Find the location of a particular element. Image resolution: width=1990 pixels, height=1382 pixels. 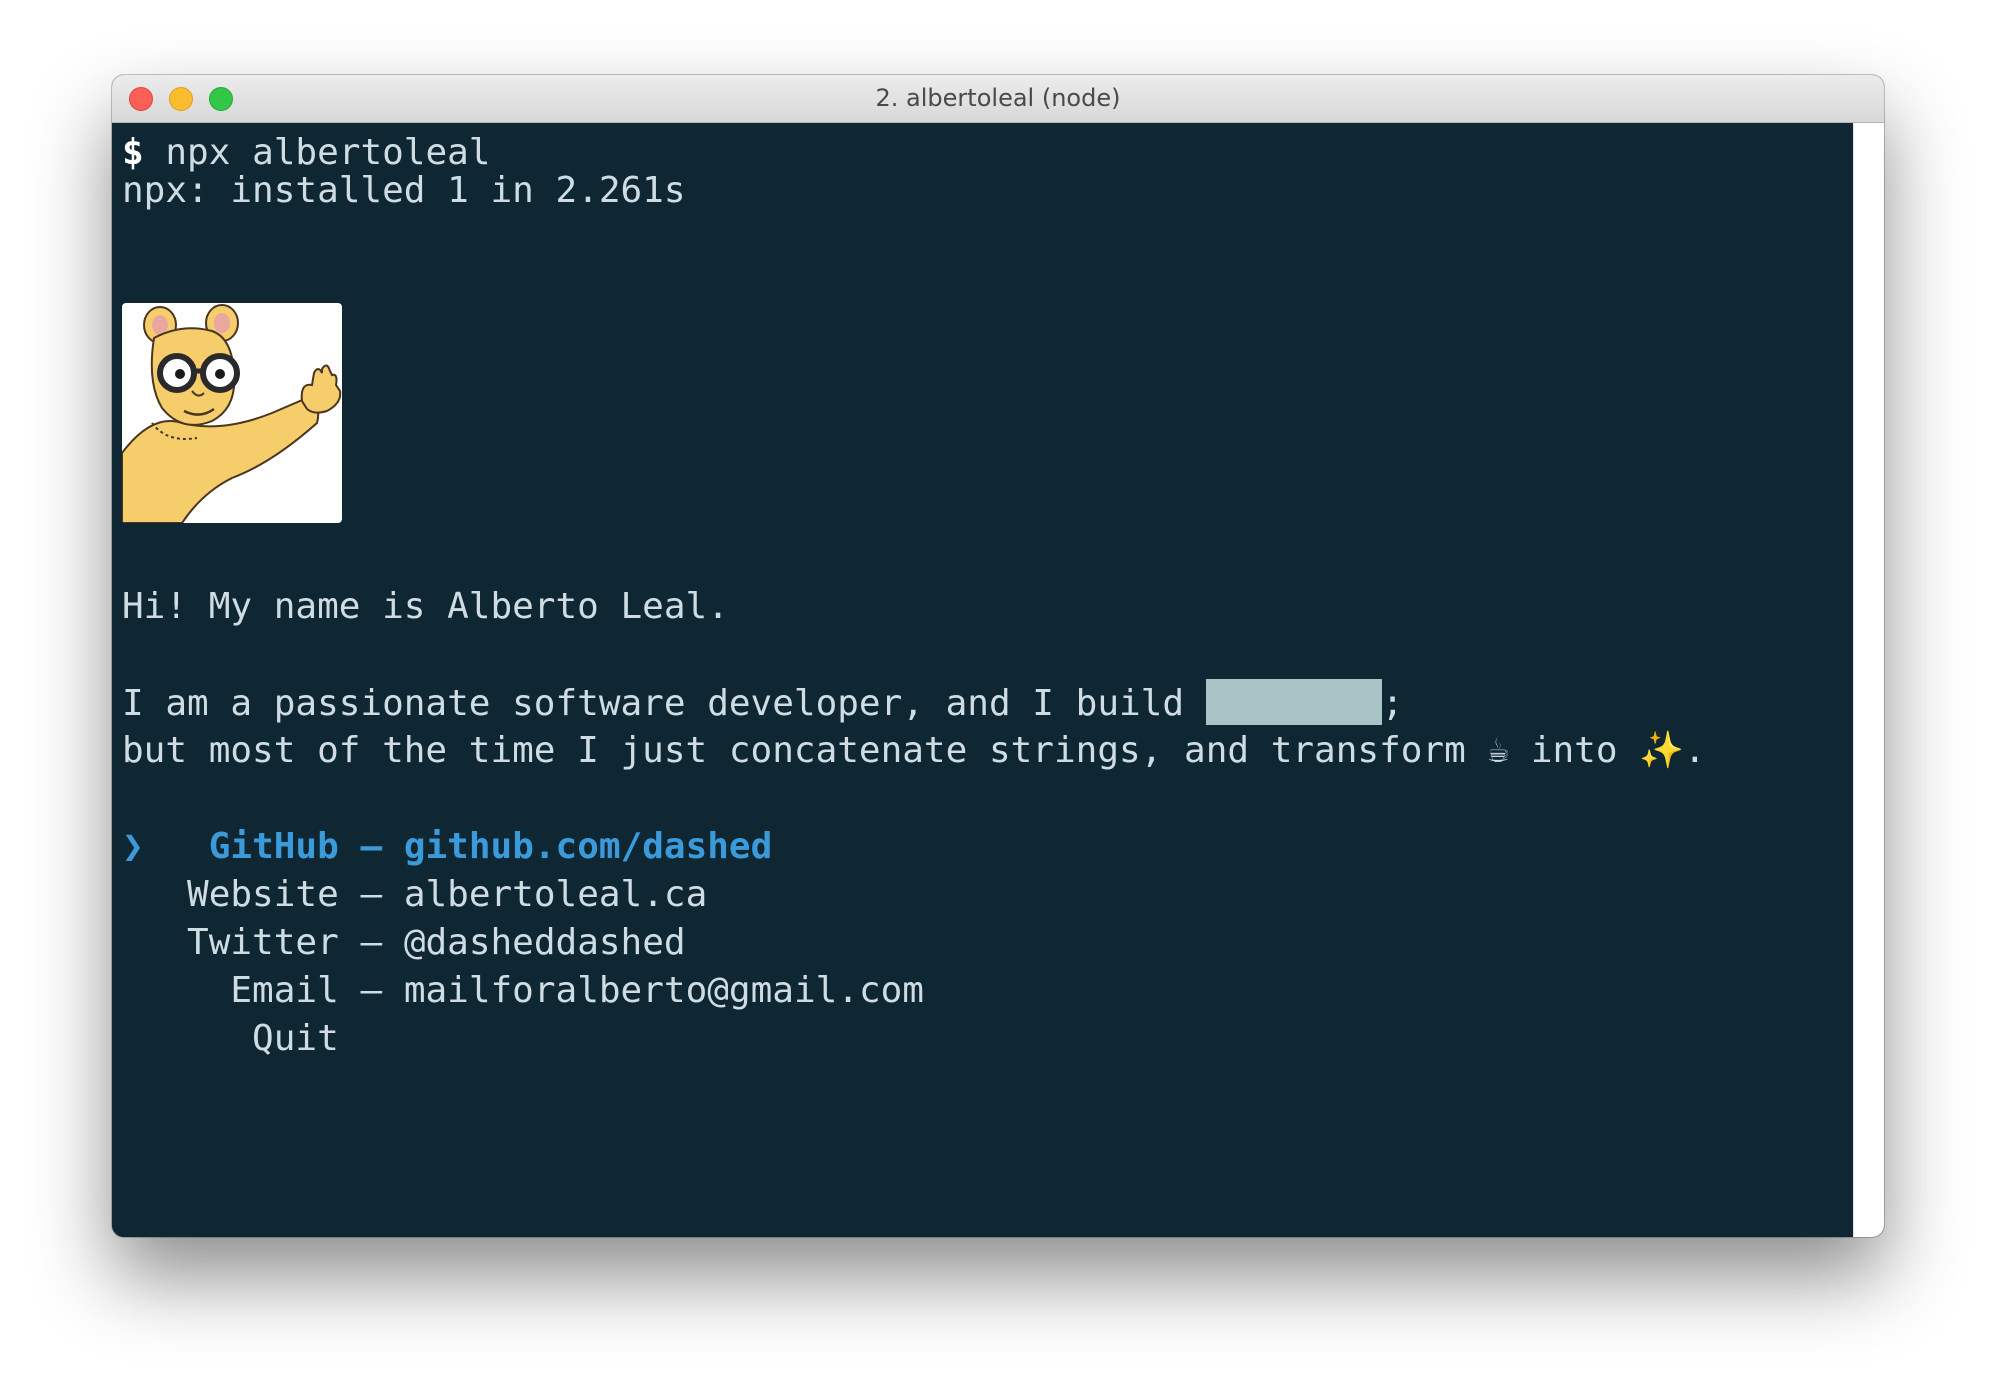

menu-item-value: mailforalberto@gmail.com is located at coordinates (663, 990).